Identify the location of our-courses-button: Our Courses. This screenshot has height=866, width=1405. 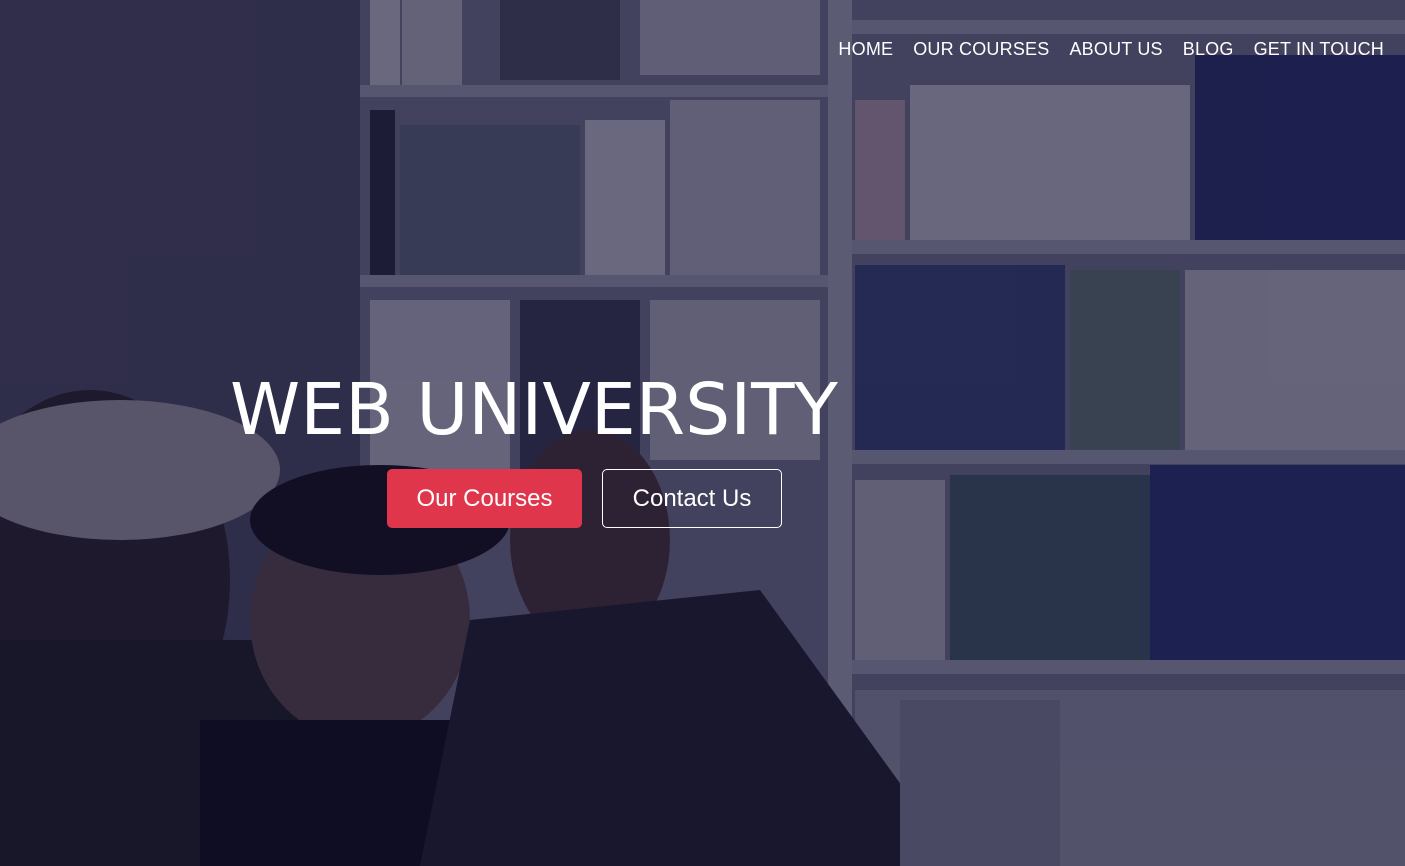
(484, 498).